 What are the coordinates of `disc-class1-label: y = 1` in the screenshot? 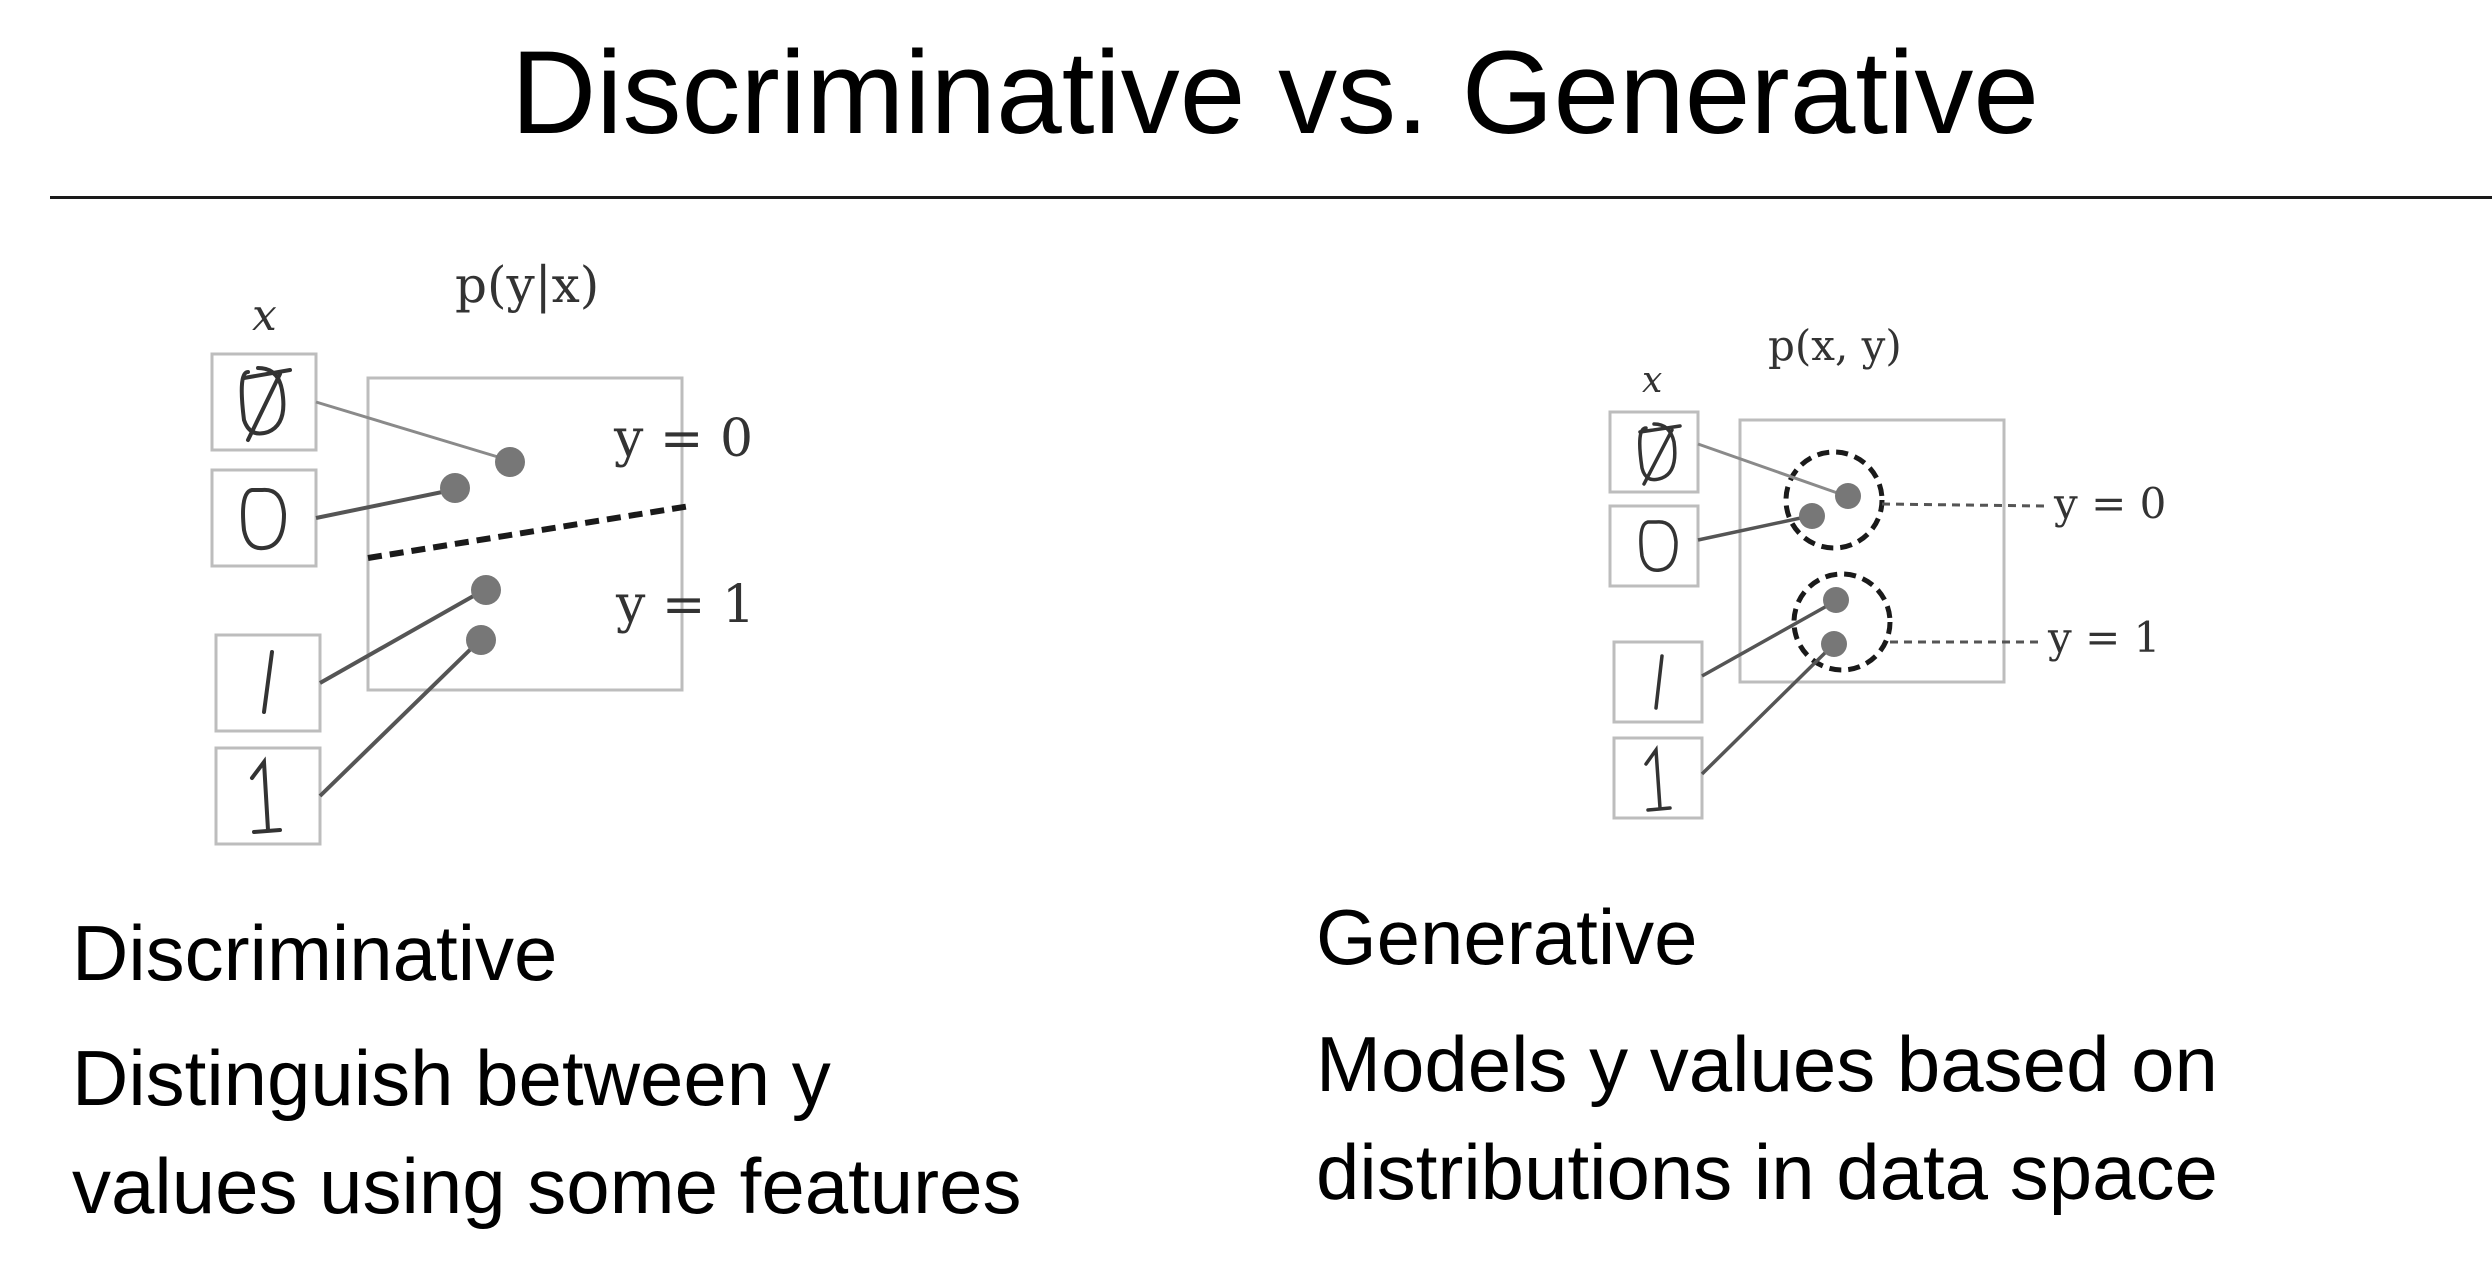 It's located at (685, 605).